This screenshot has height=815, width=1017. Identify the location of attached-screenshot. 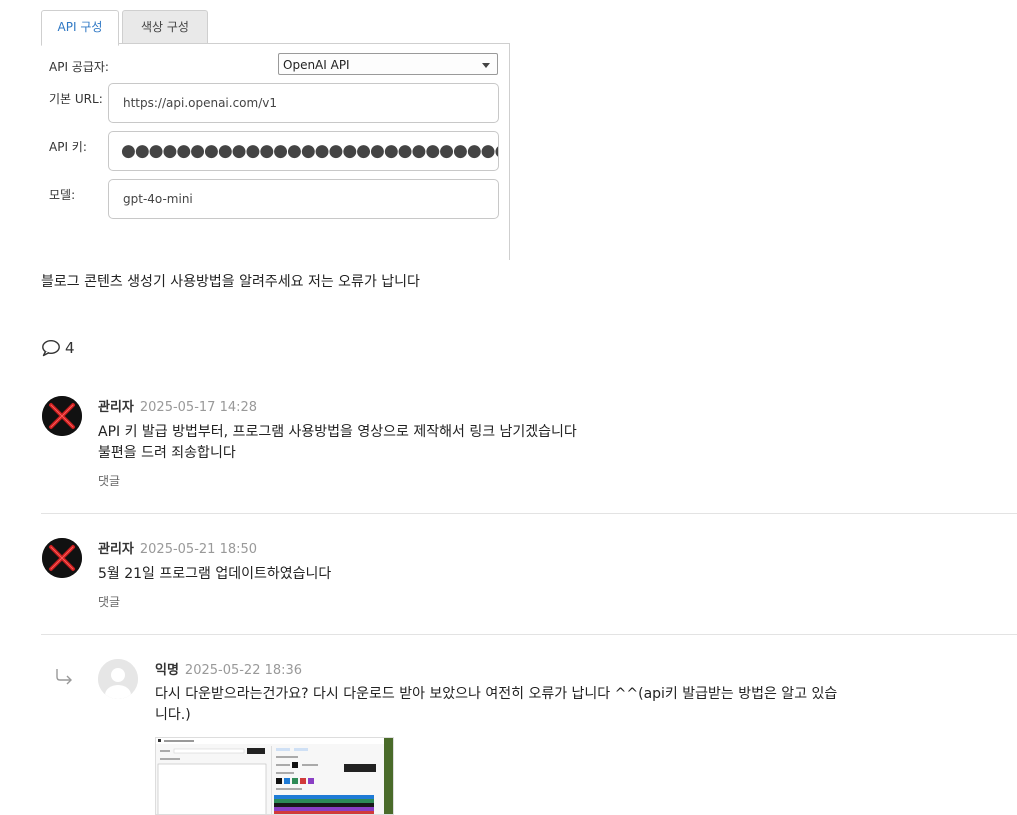
(274, 776).